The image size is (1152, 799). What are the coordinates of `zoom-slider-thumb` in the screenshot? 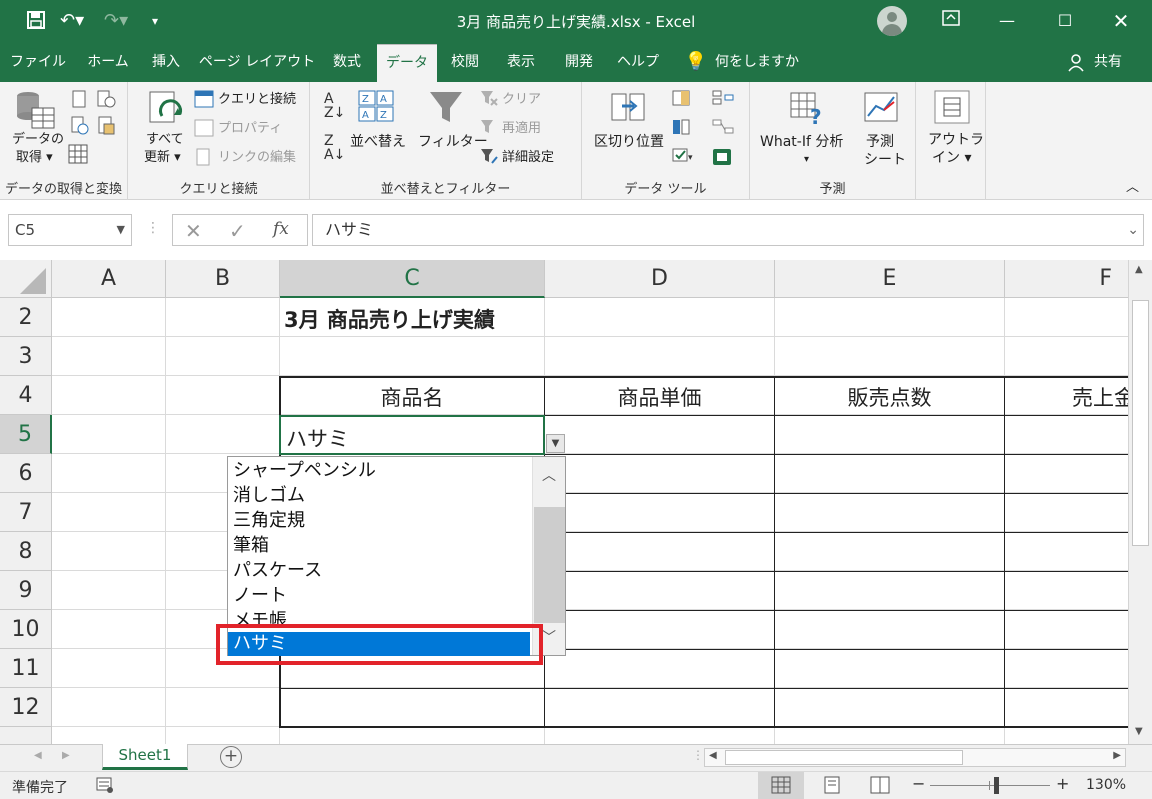 It's located at (996, 785).